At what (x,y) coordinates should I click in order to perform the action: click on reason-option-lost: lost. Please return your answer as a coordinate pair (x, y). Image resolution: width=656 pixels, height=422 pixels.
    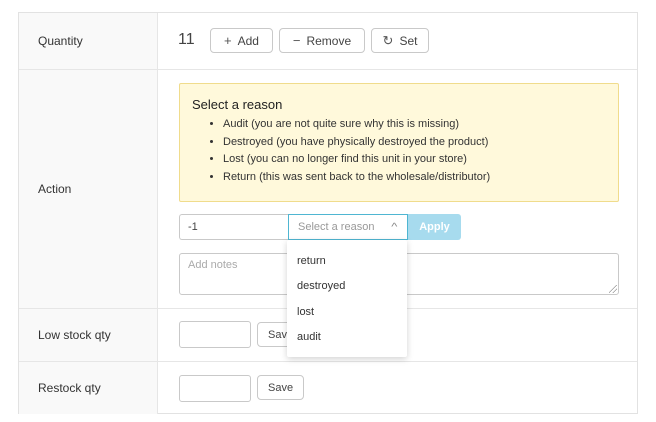
    Looking at the image, I should click on (347, 312).